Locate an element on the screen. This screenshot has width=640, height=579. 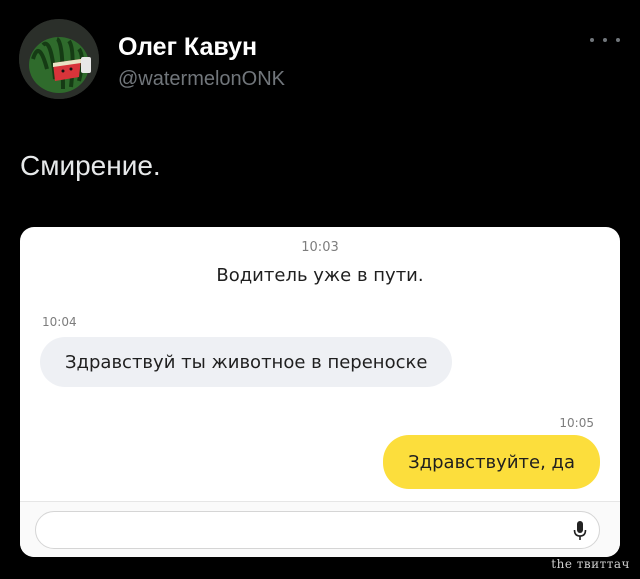
incoming-message-time: 10:04 is located at coordinates (59, 322).